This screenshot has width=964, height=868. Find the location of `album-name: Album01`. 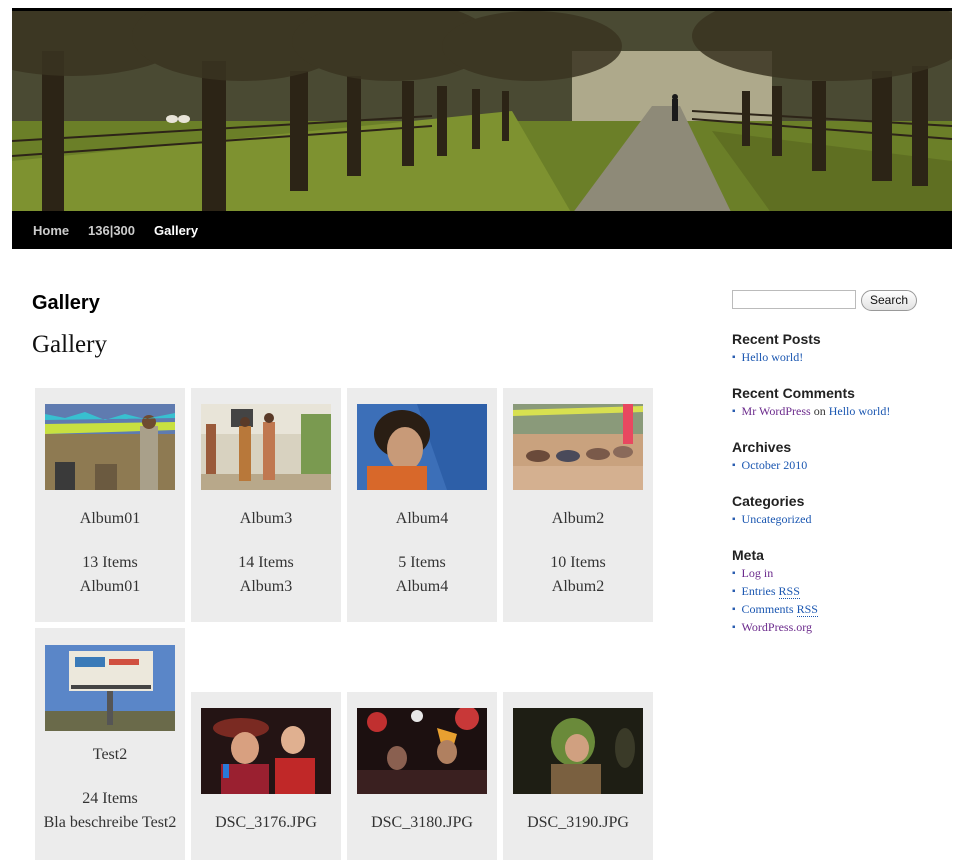

album-name: Album01 is located at coordinates (110, 519).